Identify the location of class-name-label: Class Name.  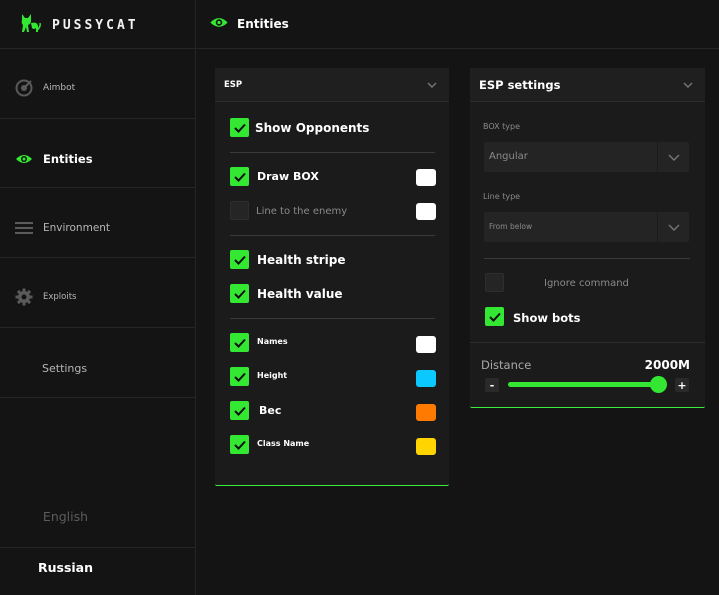
(283, 443).